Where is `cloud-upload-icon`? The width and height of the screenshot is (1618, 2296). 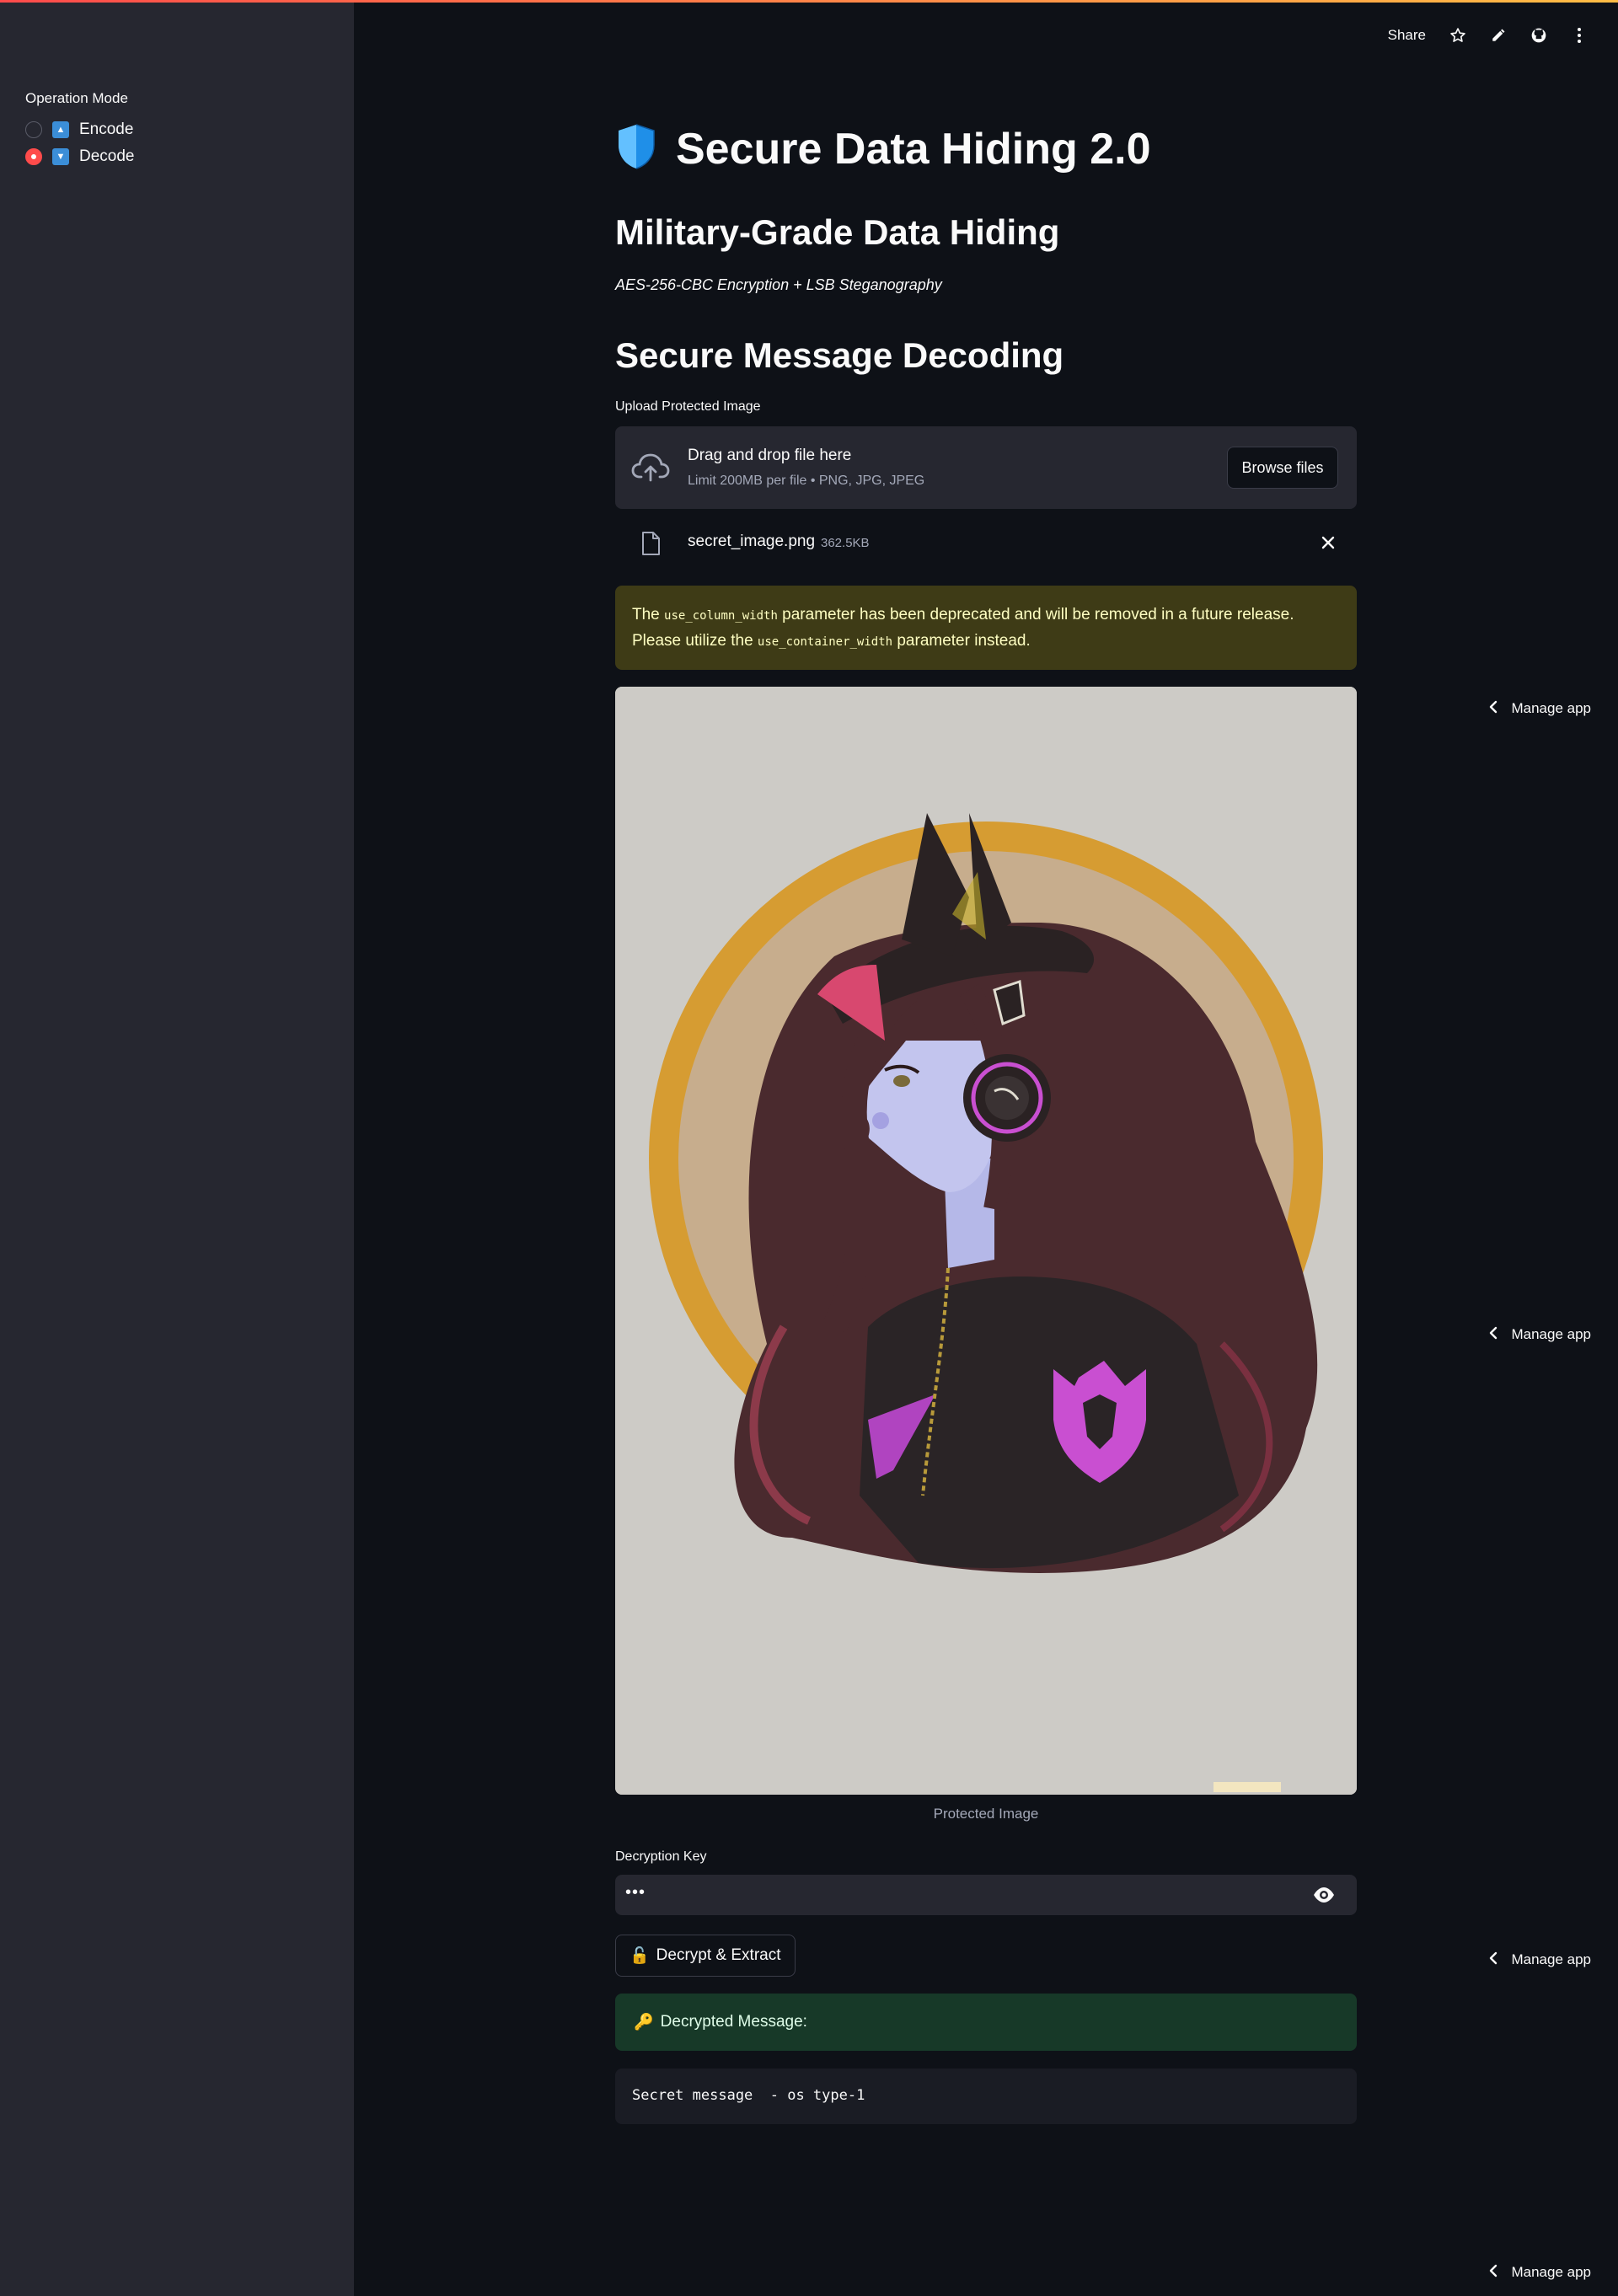
cloud-upload-icon is located at coordinates (650, 469).